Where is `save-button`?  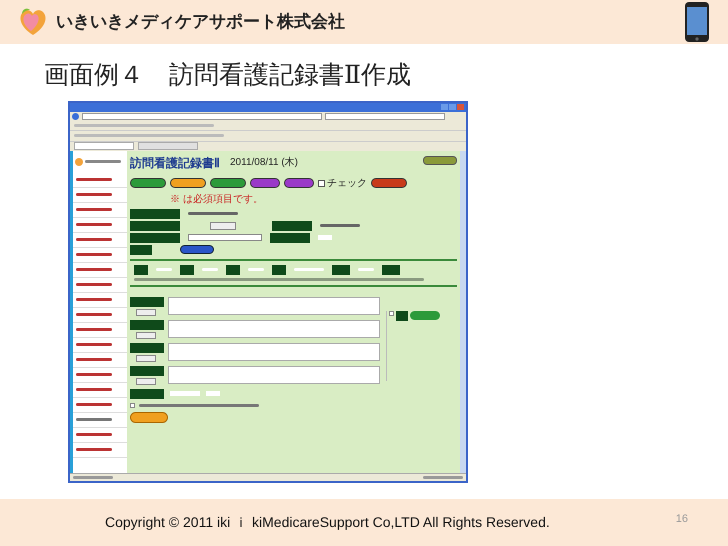
save-button is located at coordinates (149, 417).